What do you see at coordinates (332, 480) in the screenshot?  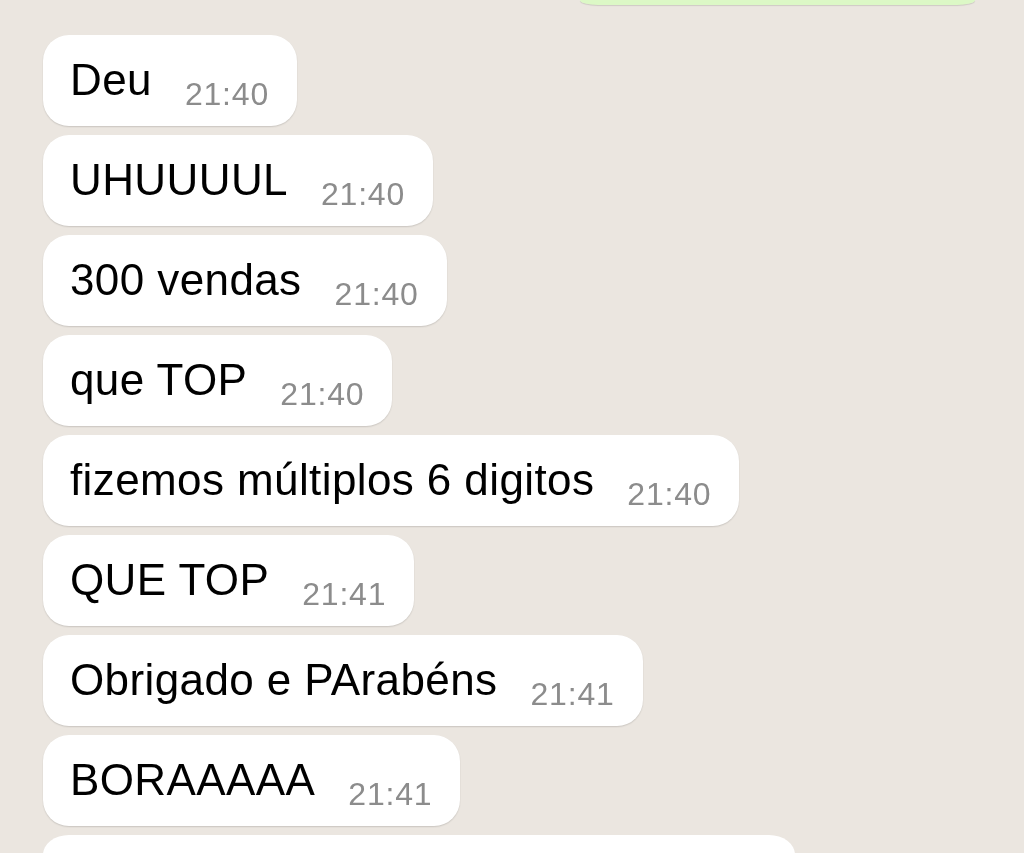 I see `message-text: fizemos múltiplos 6 digitos` at bounding box center [332, 480].